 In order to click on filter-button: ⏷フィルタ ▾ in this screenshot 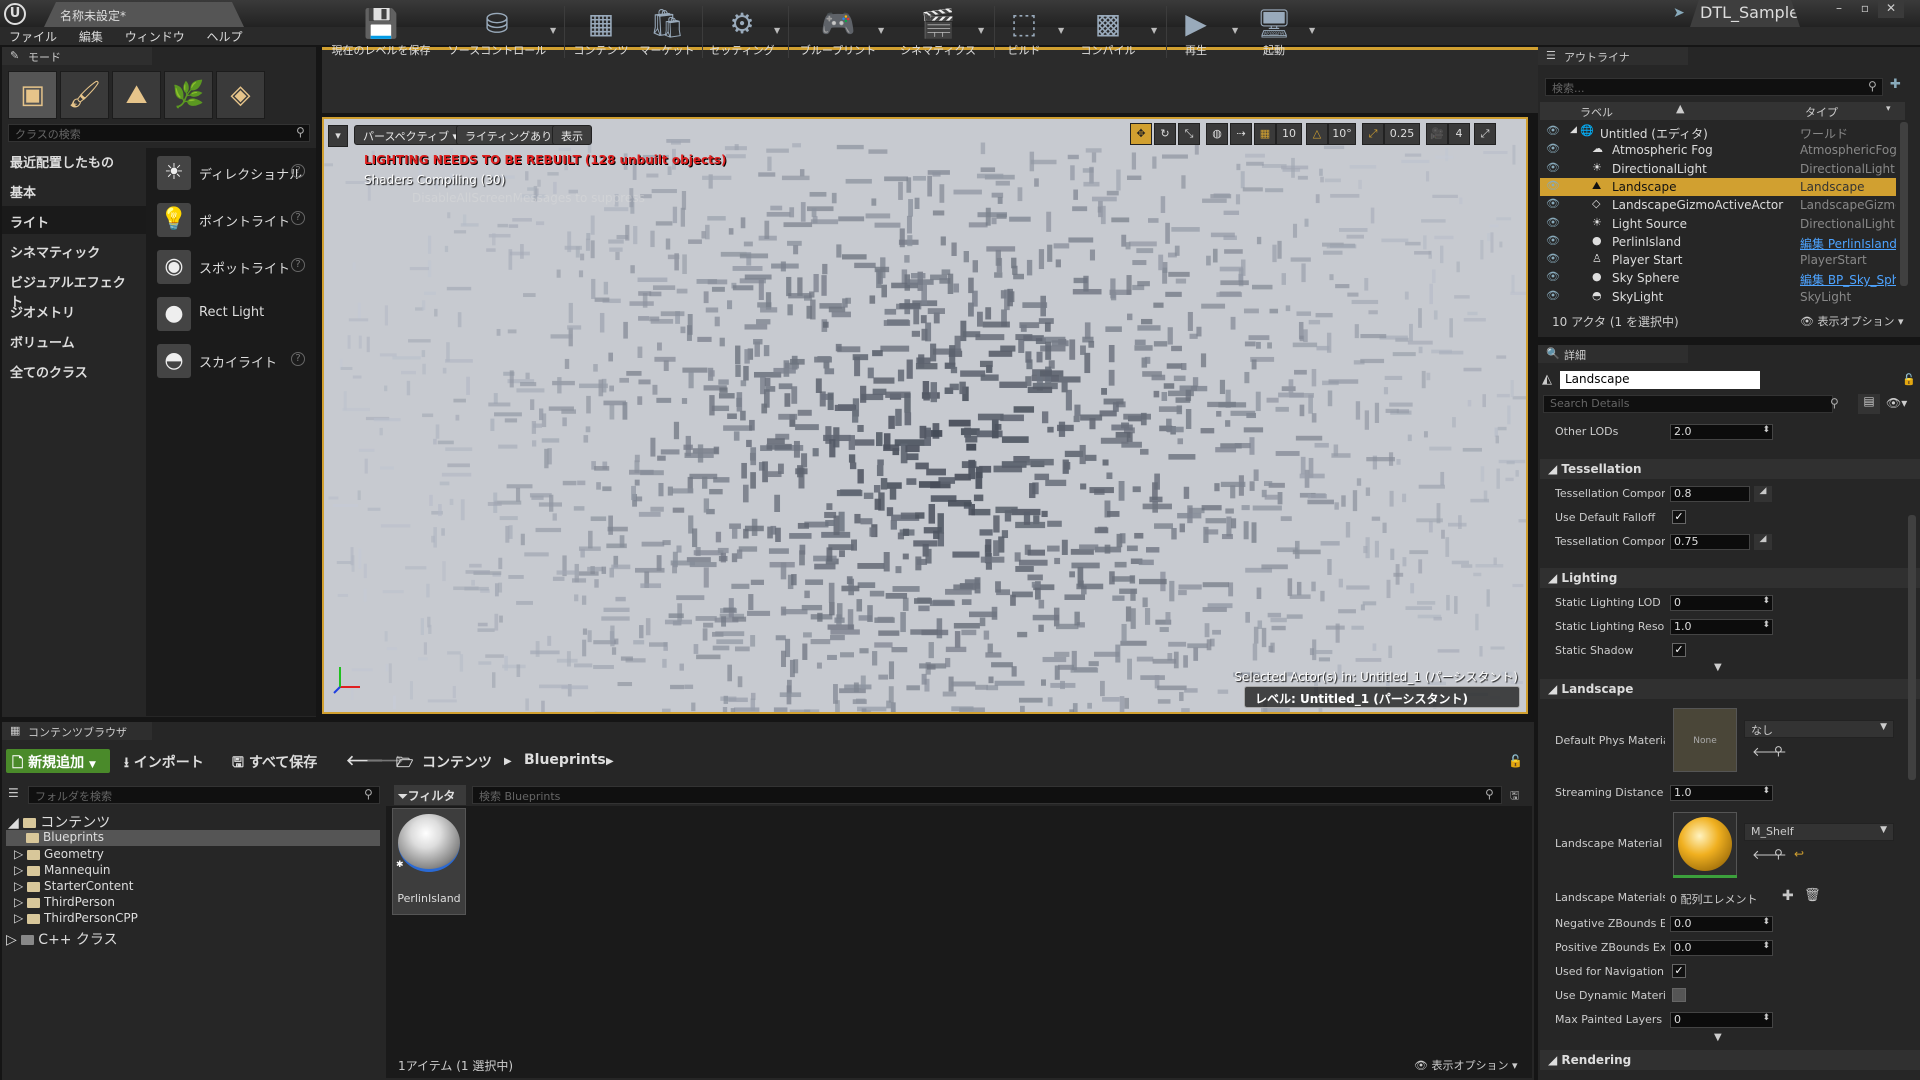, I will do `click(430, 801)`.